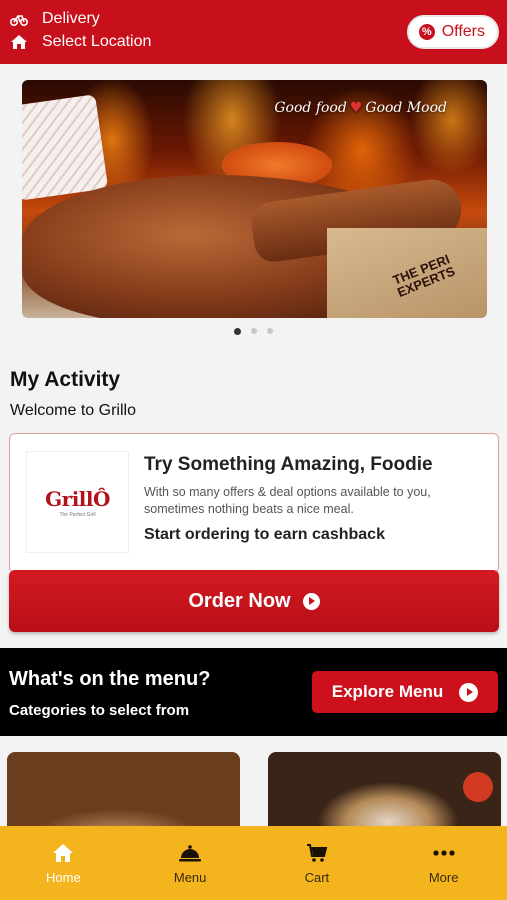 The height and width of the screenshot is (900, 507). What do you see at coordinates (317, 853) in the screenshot?
I see `cart-icon` at bounding box center [317, 853].